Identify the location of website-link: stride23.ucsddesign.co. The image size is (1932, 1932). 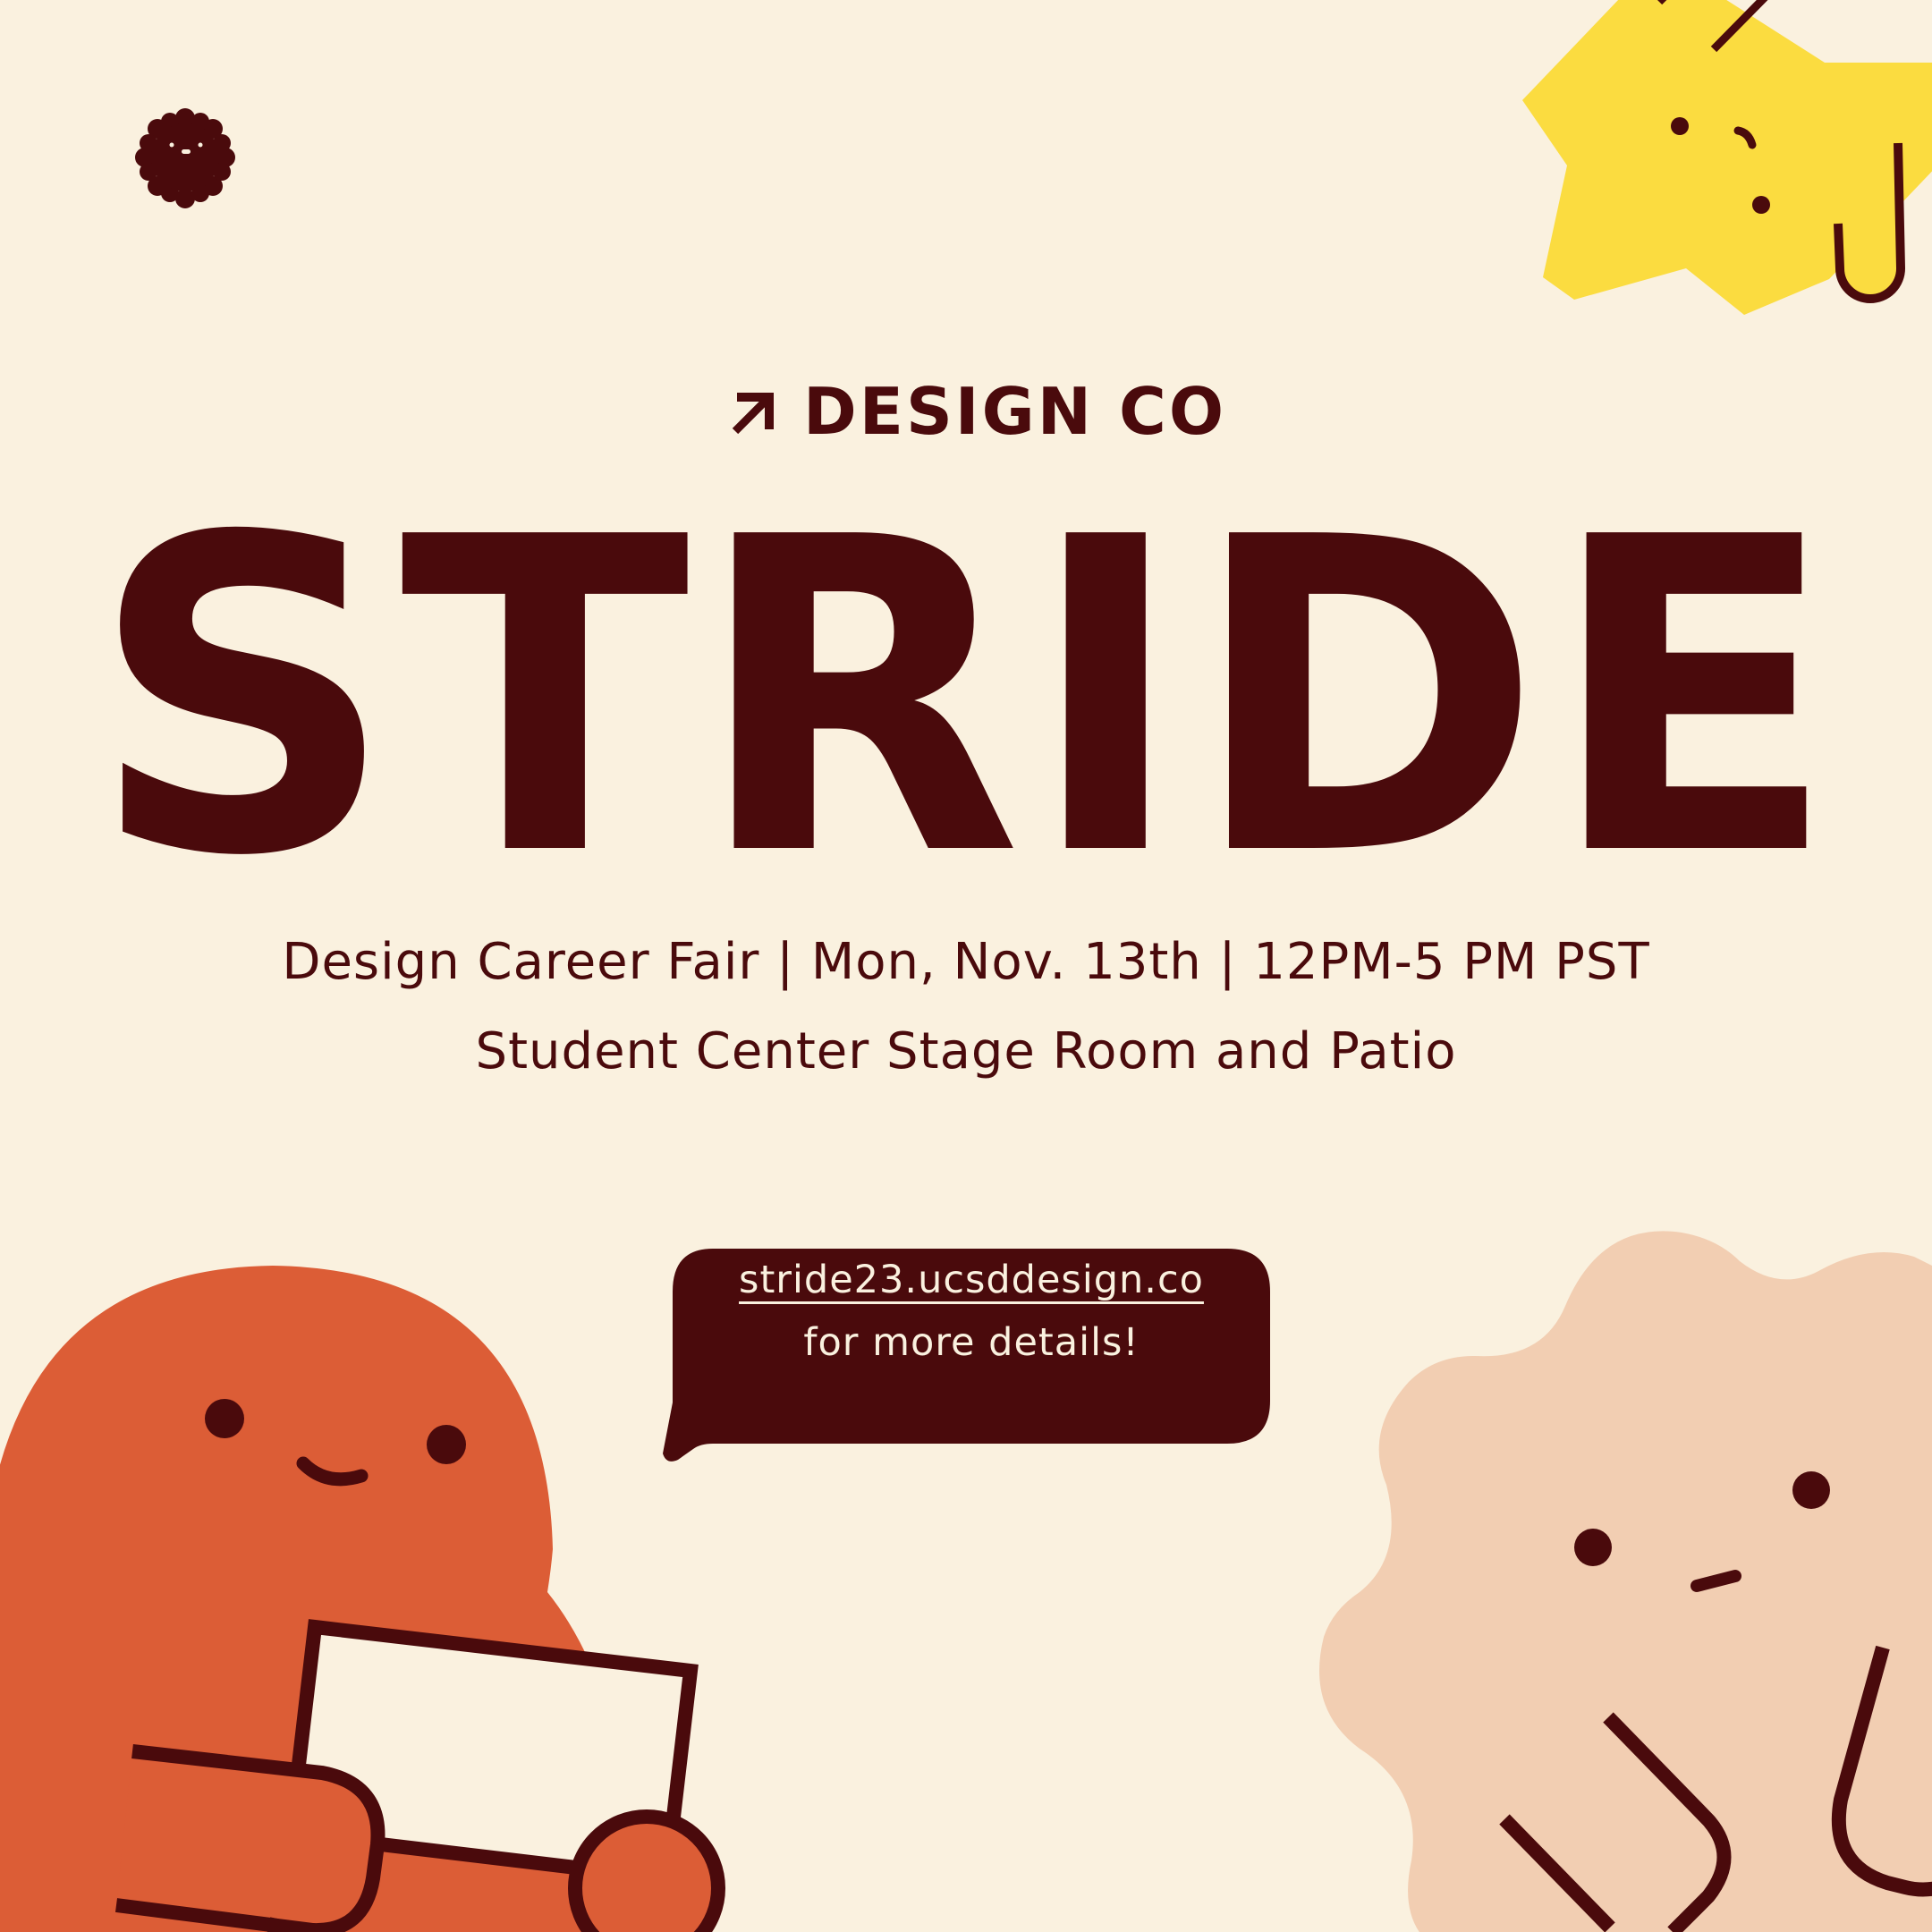
(971, 1280).